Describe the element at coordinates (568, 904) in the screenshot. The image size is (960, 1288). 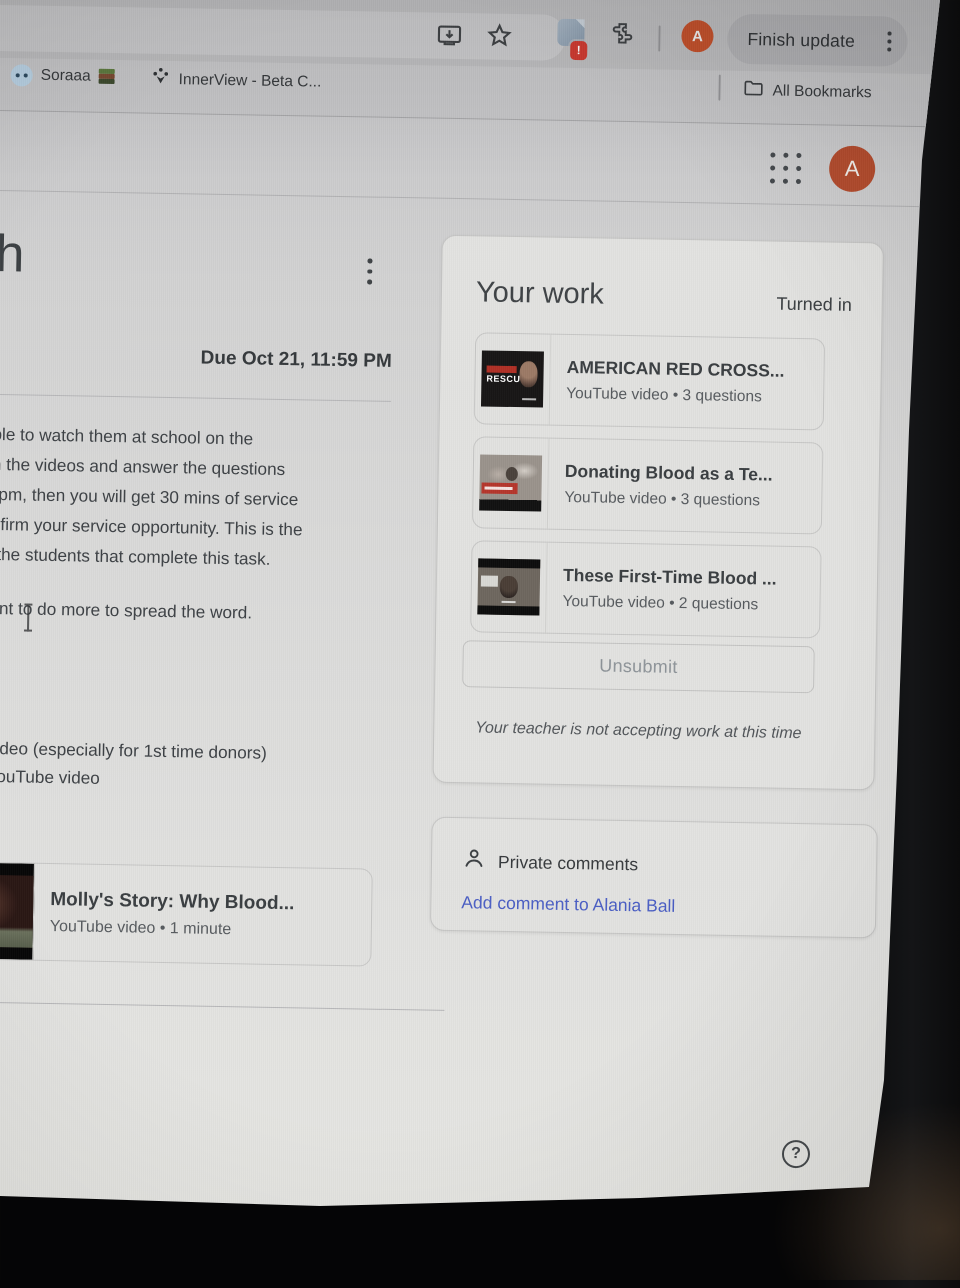
I see `add-comment-link: Add comment to Alania Ball` at that location.